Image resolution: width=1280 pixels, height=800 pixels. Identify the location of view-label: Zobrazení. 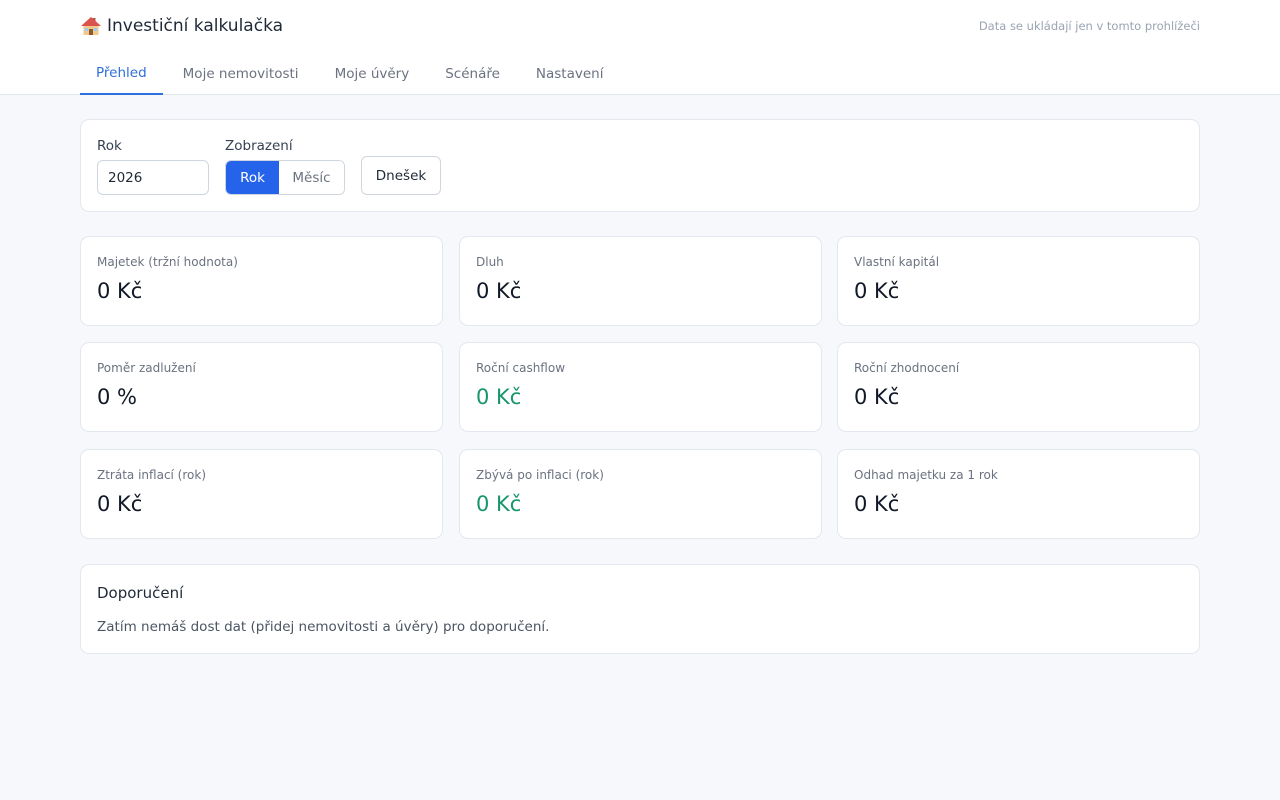
(259, 146).